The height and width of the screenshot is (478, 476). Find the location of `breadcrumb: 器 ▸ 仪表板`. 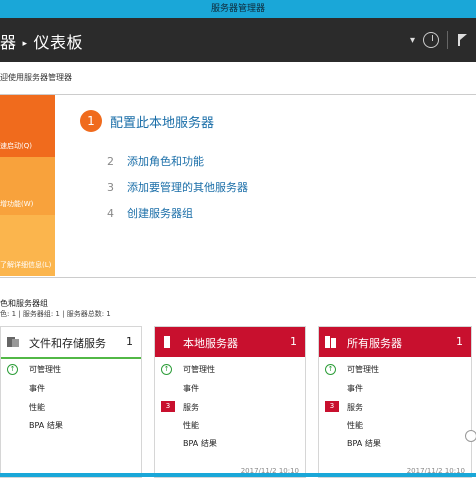

breadcrumb: 器 ▸ 仪表板 is located at coordinates (41, 41).